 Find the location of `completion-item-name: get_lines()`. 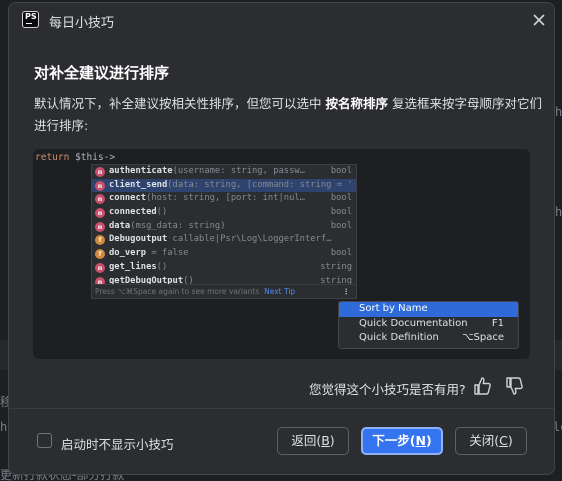

completion-item-name: get_lines() is located at coordinates (138, 266).